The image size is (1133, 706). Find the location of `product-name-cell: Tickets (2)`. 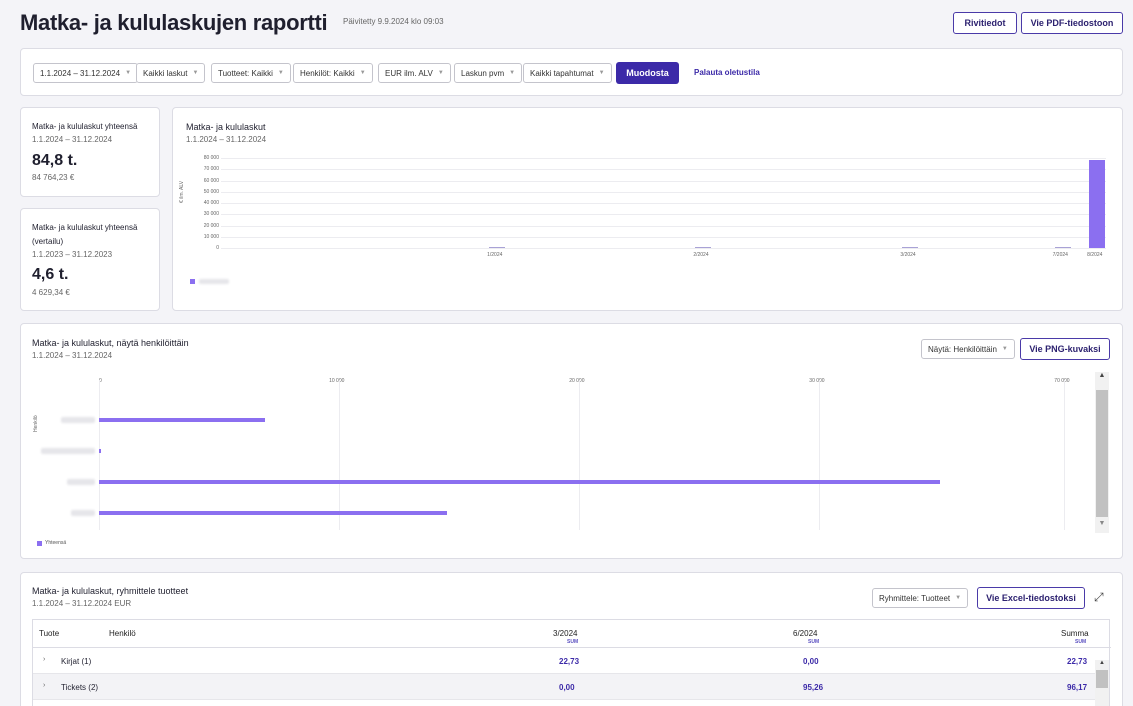

product-name-cell: Tickets (2) is located at coordinates (80, 687).